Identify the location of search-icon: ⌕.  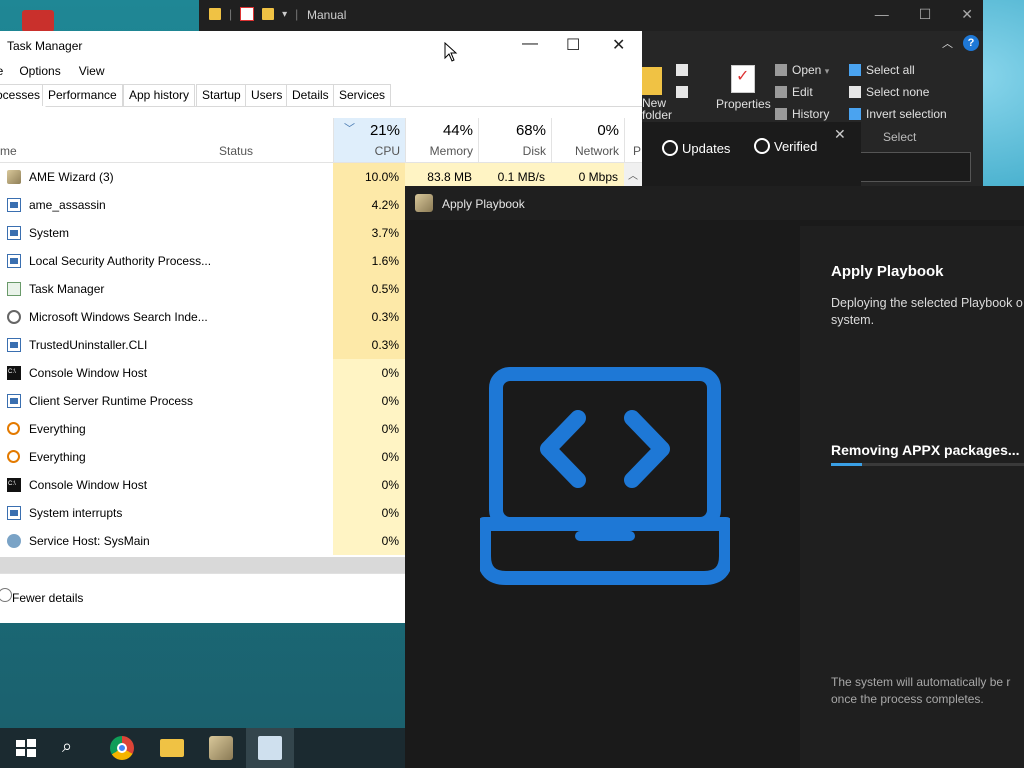
(74, 748).